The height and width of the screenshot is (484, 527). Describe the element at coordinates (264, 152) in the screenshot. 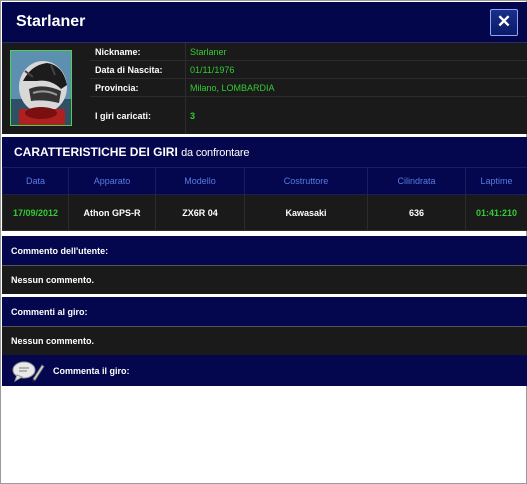

I see `laps-section-header: CARATTERISTICHE DEI GIRI da confrontare` at that location.